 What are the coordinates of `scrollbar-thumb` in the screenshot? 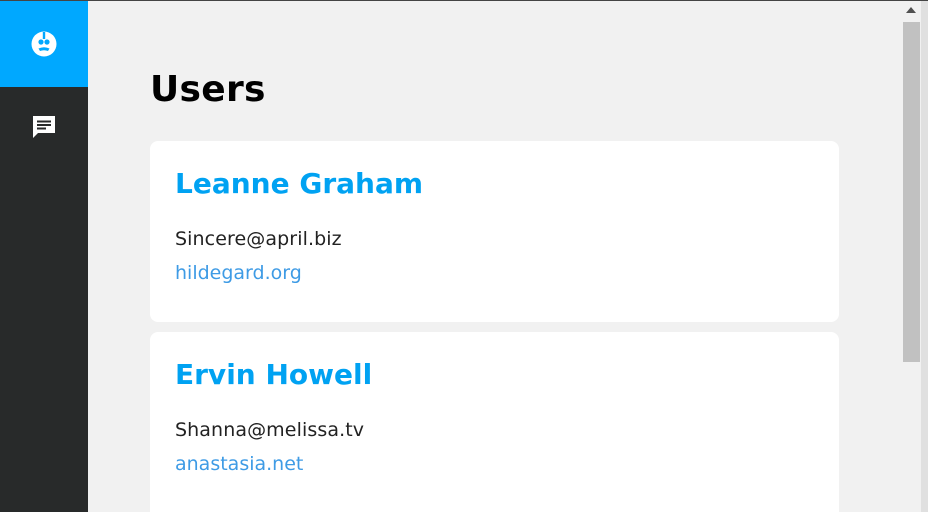 It's located at (911, 192).